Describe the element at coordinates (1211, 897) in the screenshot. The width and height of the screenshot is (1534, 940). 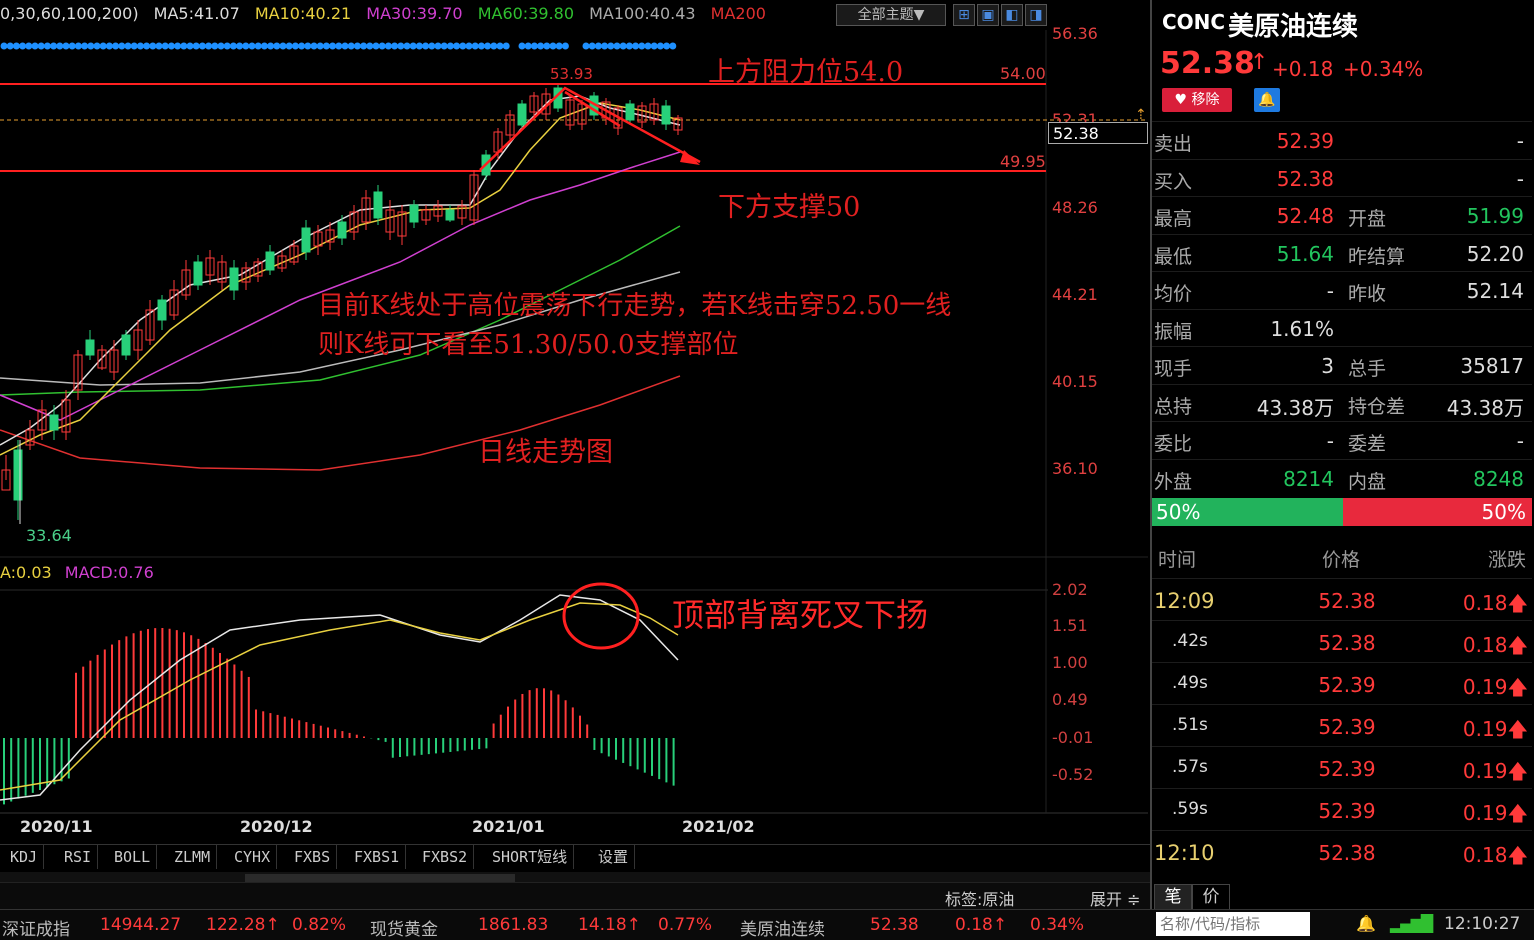
I see `tab-price: 价` at that location.